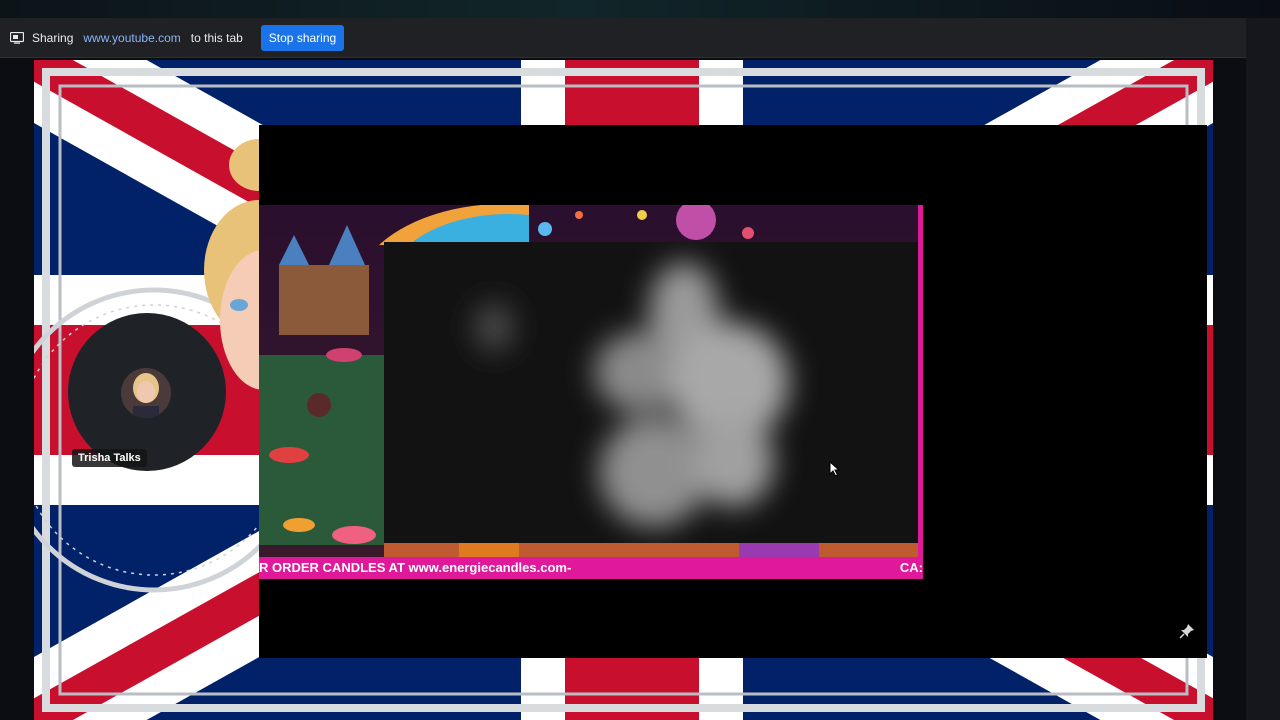 The height and width of the screenshot is (720, 1280). I want to click on side-panel-edge, so click(1263, 369).